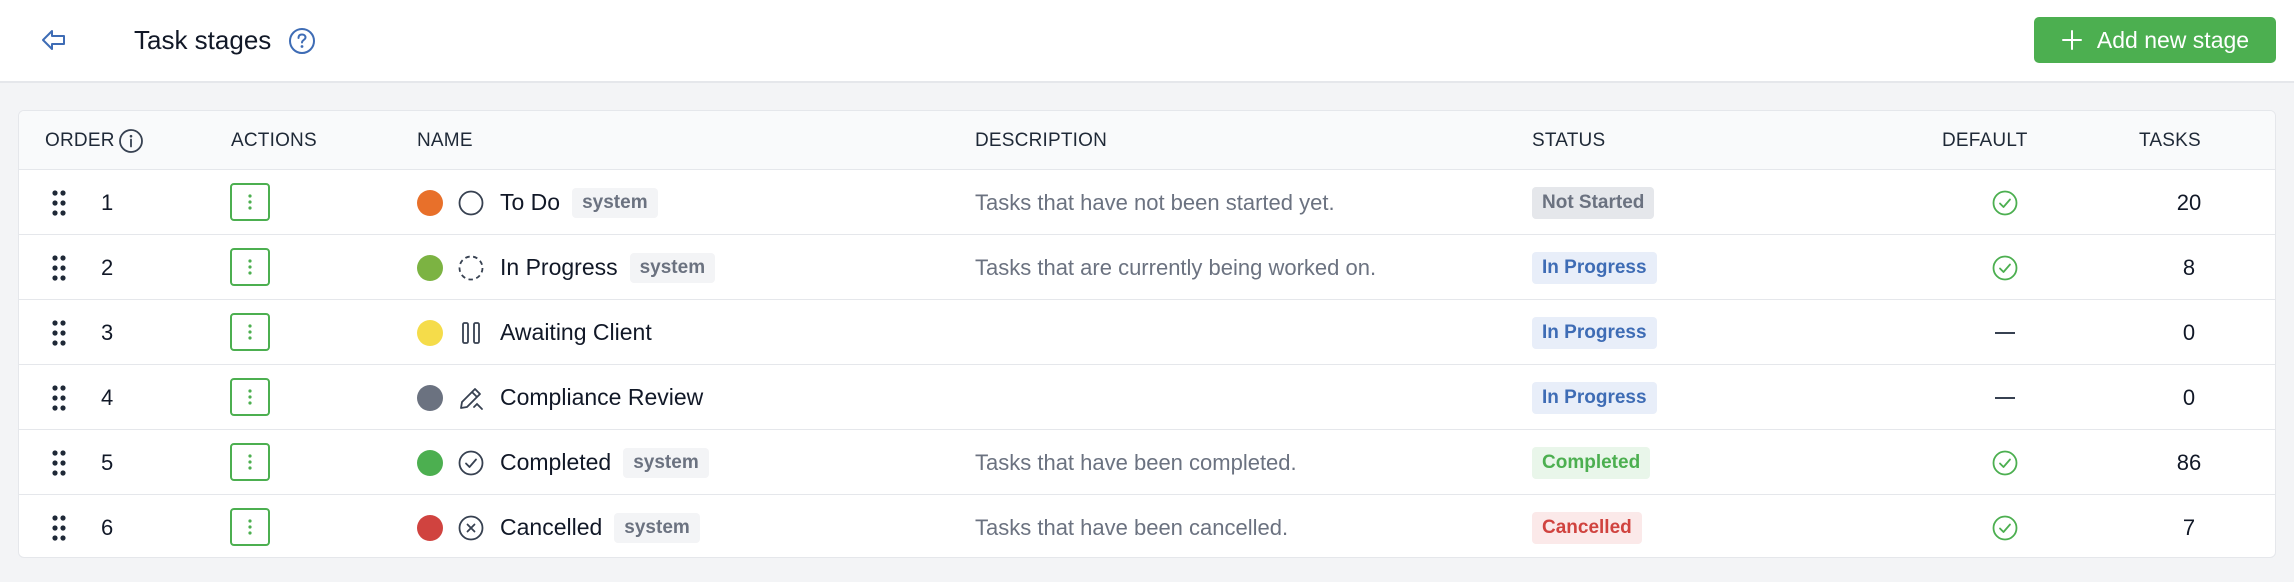 Image resolution: width=2294 pixels, height=582 pixels. What do you see at coordinates (471, 398) in the screenshot?
I see `edit-icon` at bounding box center [471, 398].